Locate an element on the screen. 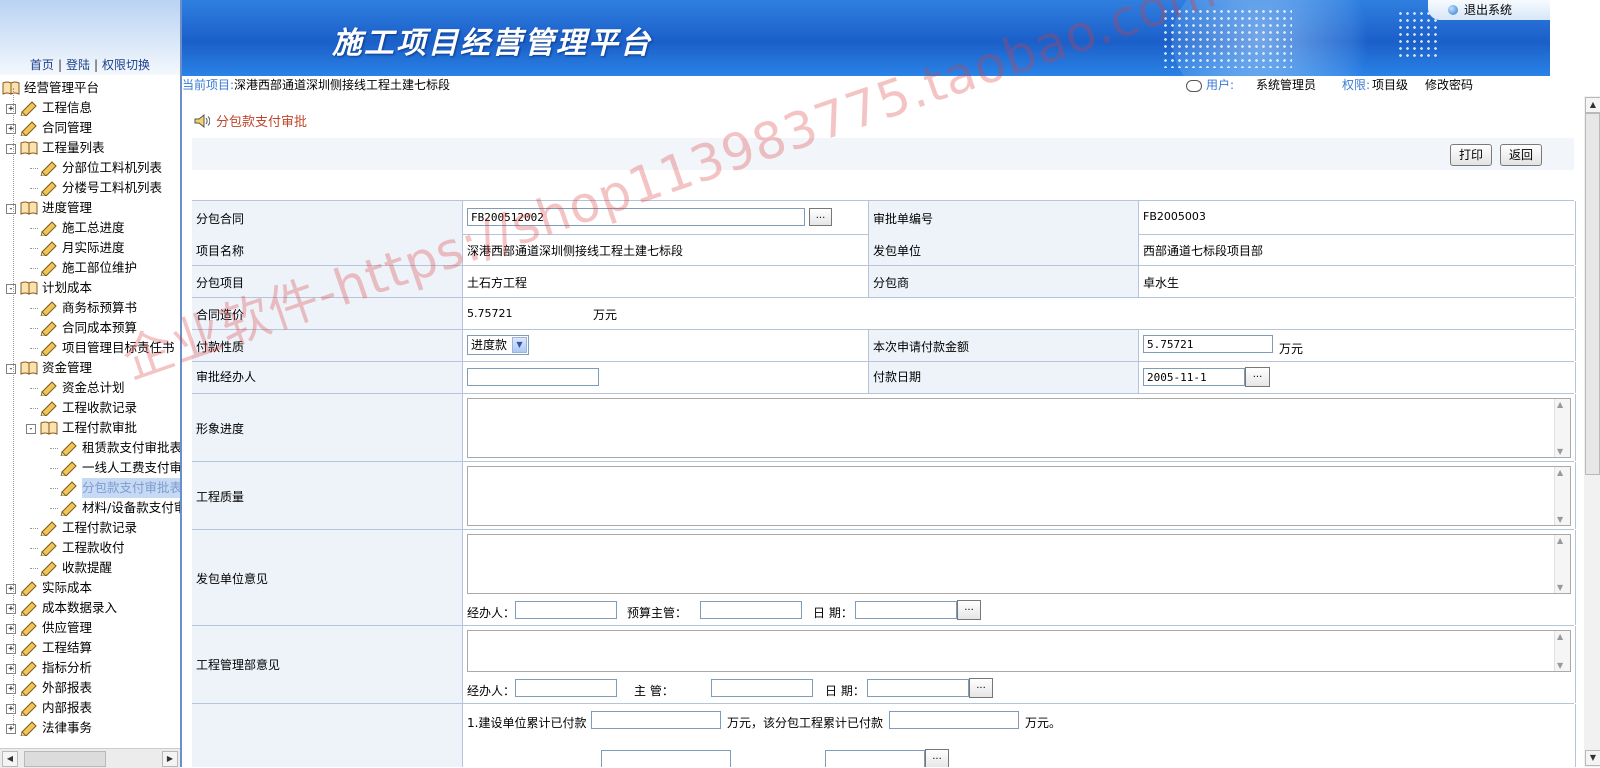  tree-item: 分包款支付审批表 is located at coordinates (90, 488).